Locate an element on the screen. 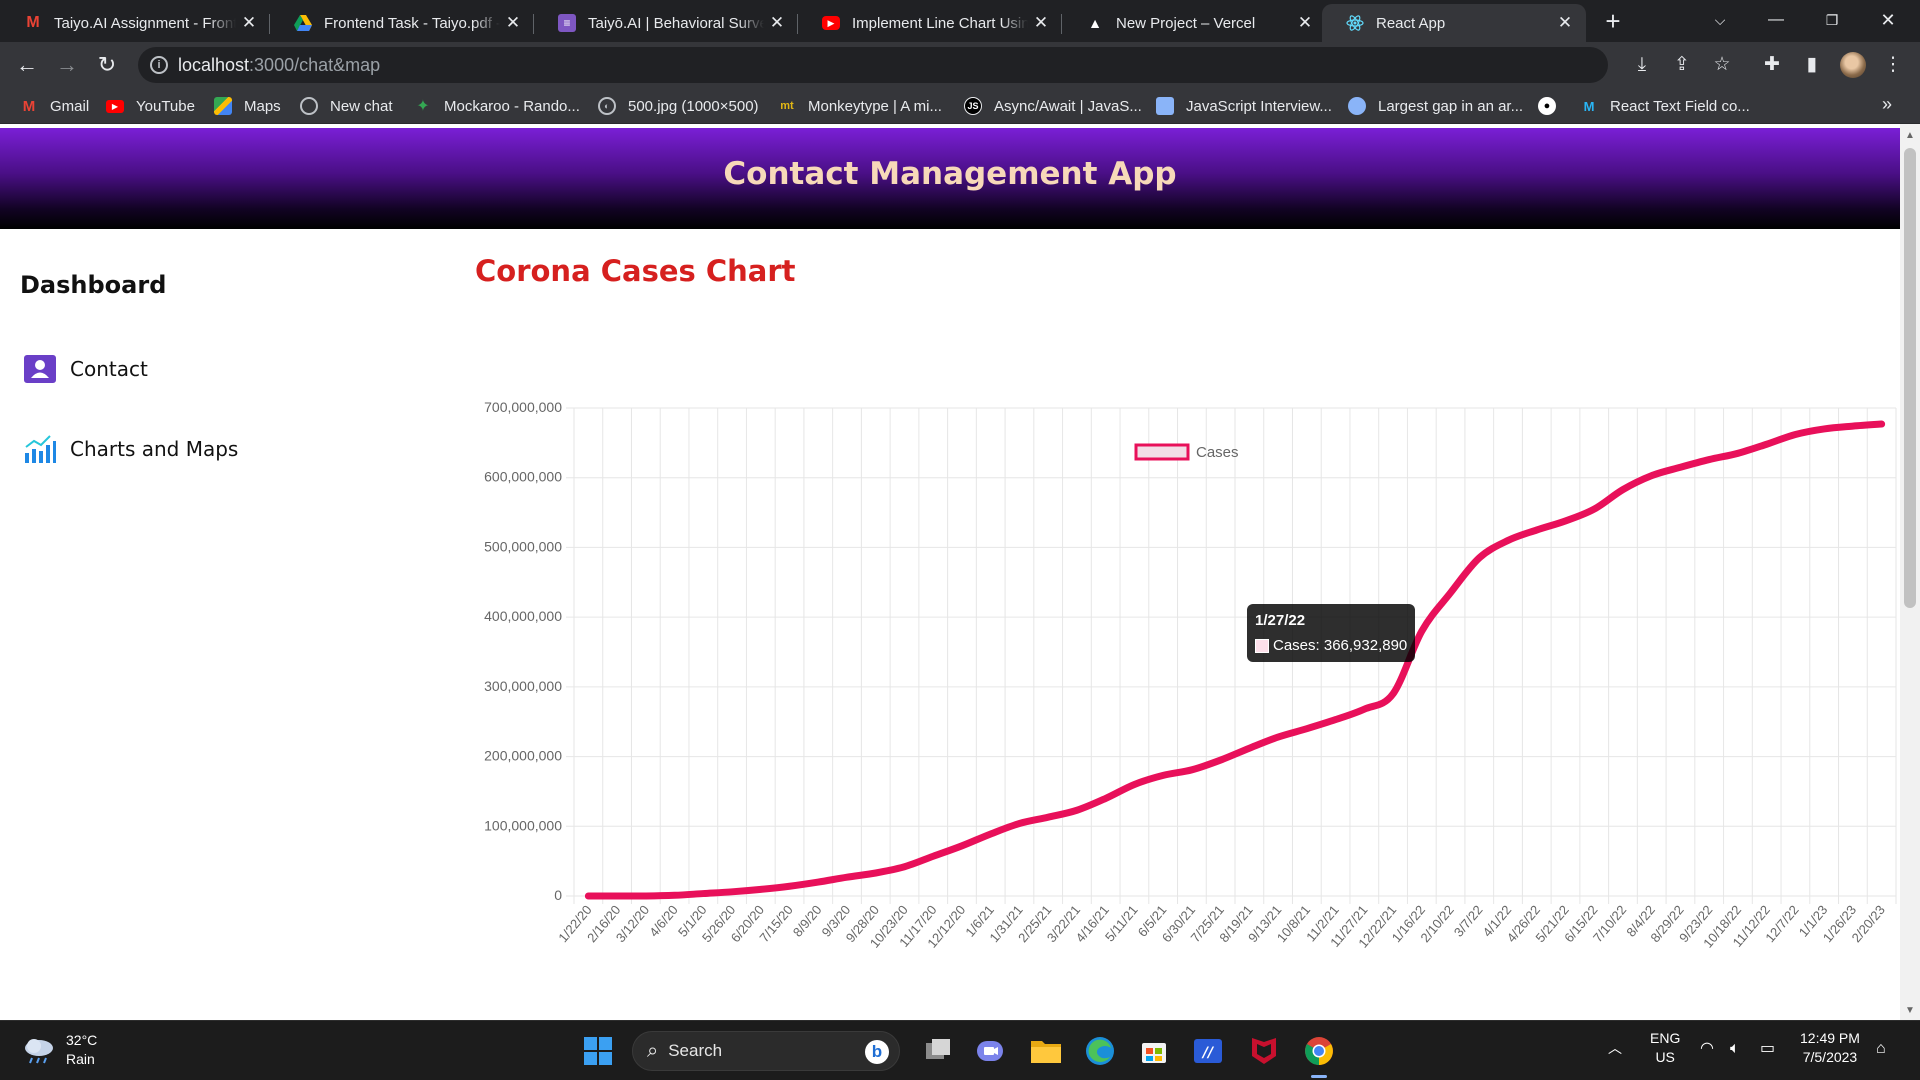 Image resolution: width=1920 pixels, height=1080 pixels. github-icon: ● is located at coordinates (1547, 106).